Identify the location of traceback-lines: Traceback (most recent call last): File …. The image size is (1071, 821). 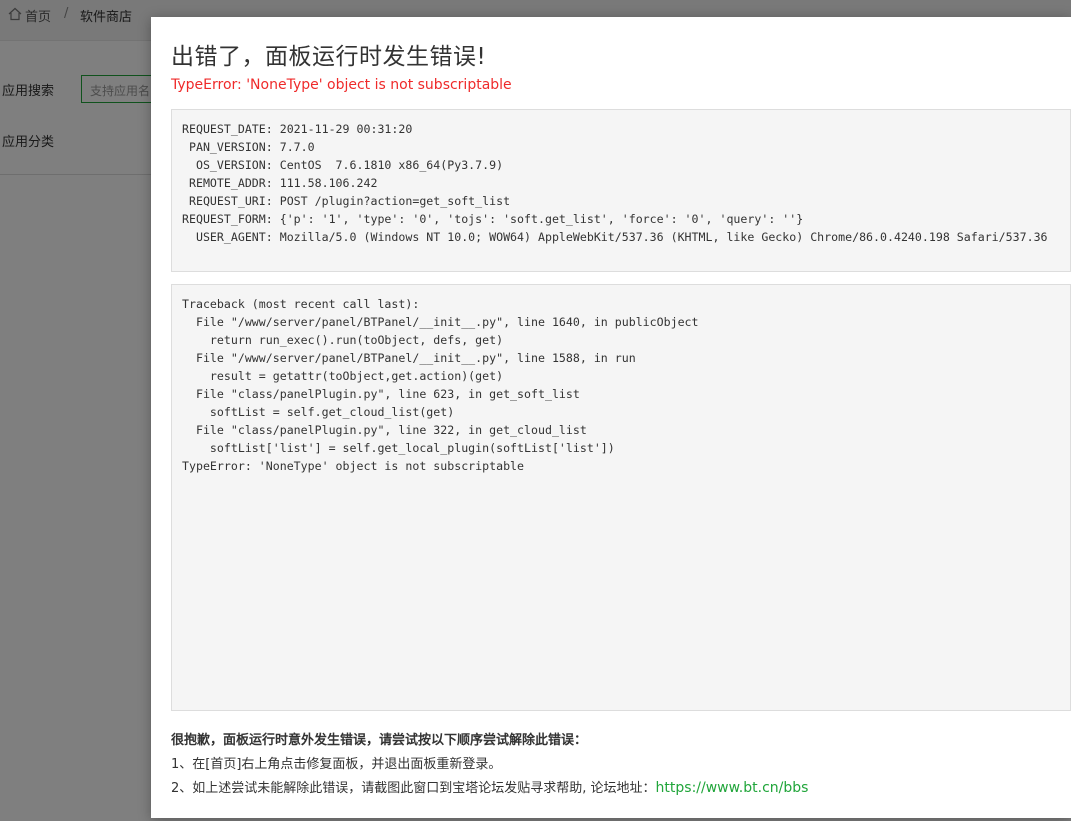
(440, 385).